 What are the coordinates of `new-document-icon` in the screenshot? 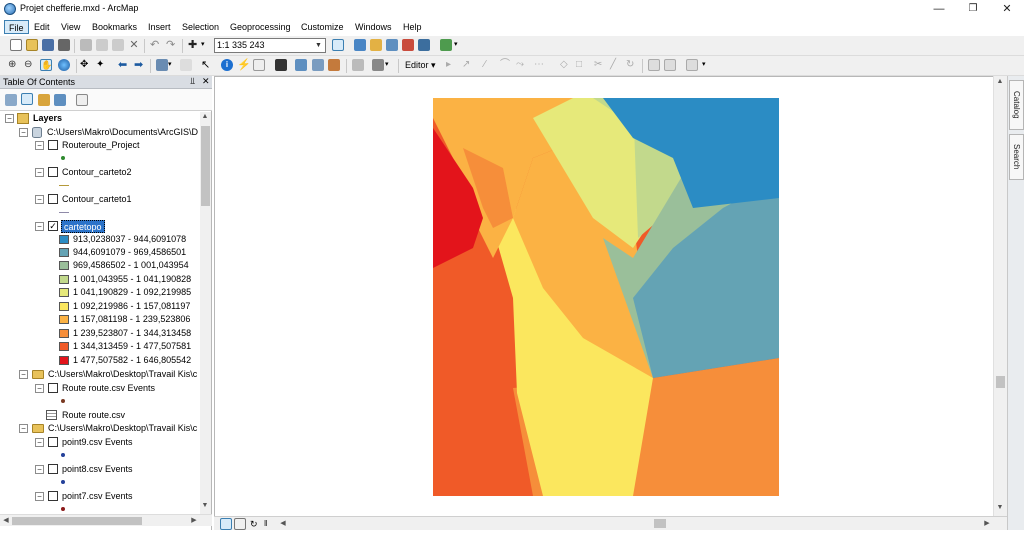 It's located at (16, 45).